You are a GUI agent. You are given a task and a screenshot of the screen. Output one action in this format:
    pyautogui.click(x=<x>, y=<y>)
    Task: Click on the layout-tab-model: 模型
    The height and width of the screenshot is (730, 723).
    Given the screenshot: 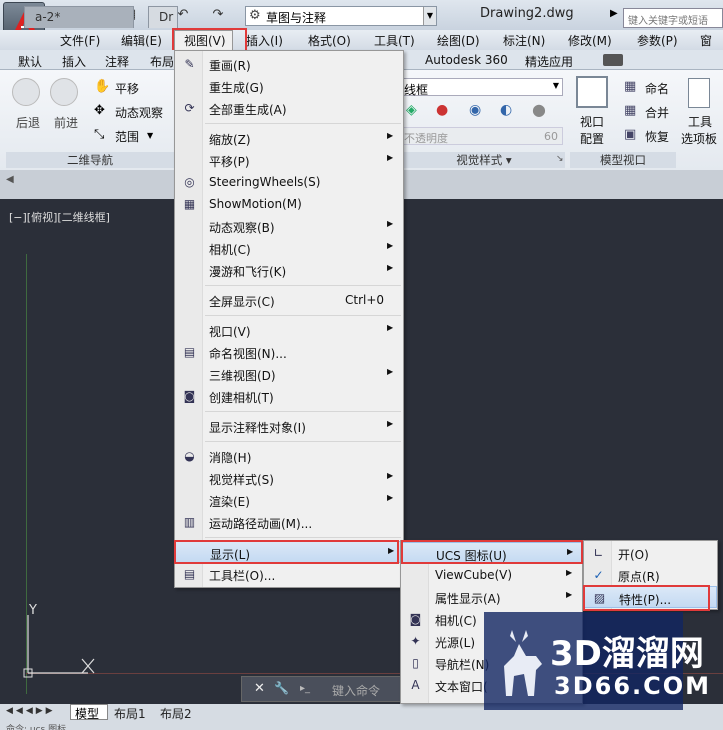 What is the action you would take?
    pyautogui.click(x=89, y=712)
    